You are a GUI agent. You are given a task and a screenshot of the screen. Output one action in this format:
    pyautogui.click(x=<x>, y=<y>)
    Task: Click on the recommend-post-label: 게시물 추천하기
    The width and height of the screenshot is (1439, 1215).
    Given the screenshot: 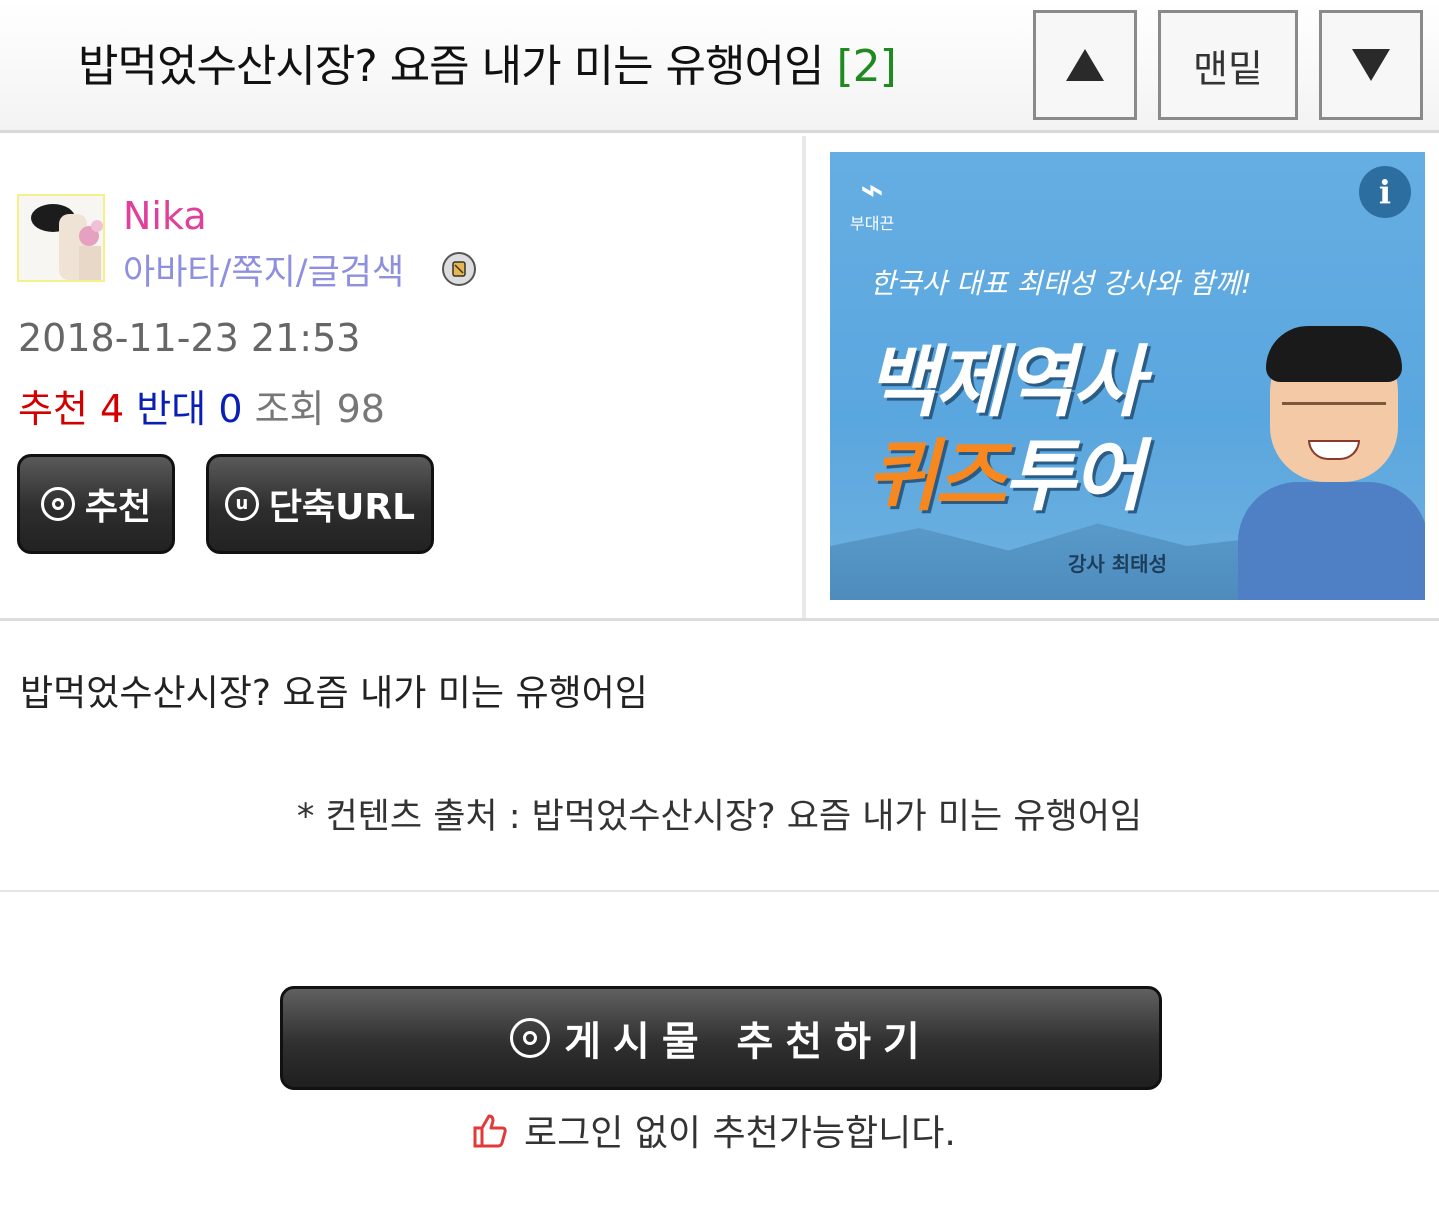 What is the action you would take?
    pyautogui.click(x=748, y=1042)
    